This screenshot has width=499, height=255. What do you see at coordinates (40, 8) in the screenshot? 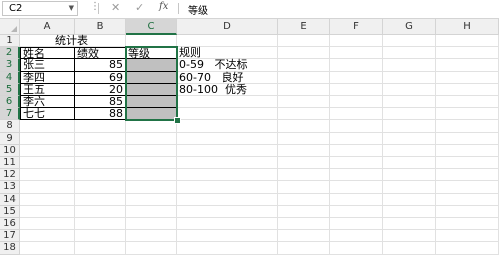
I see `name-box: C2 ▼` at bounding box center [40, 8].